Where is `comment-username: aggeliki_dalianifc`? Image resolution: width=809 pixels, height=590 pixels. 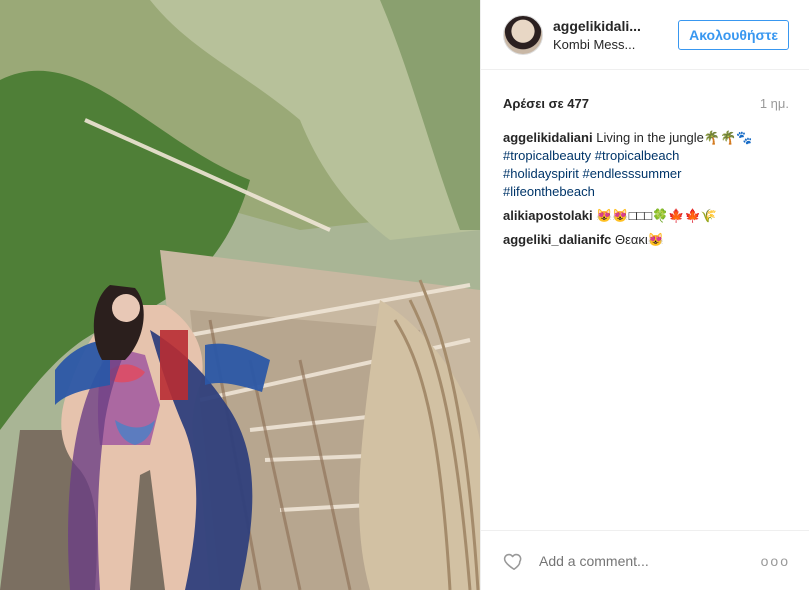 comment-username: aggeliki_dalianifc is located at coordinates (557, 239).